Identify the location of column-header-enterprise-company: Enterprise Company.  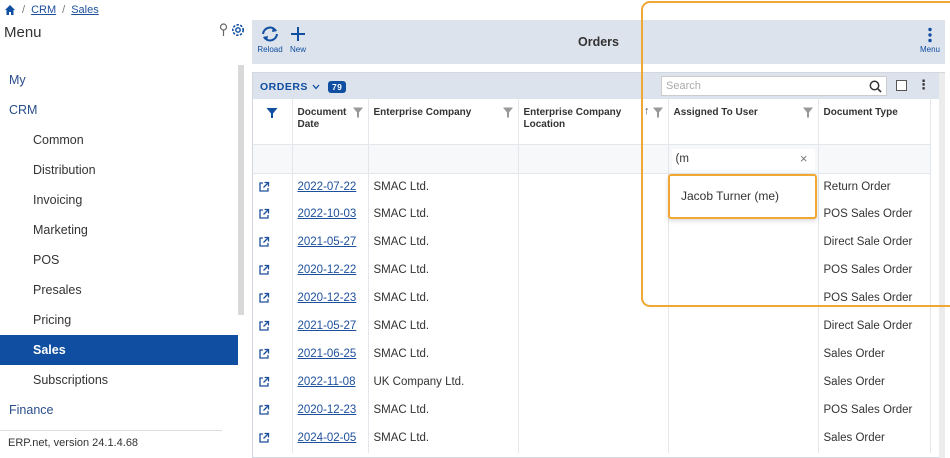
(443, 122).